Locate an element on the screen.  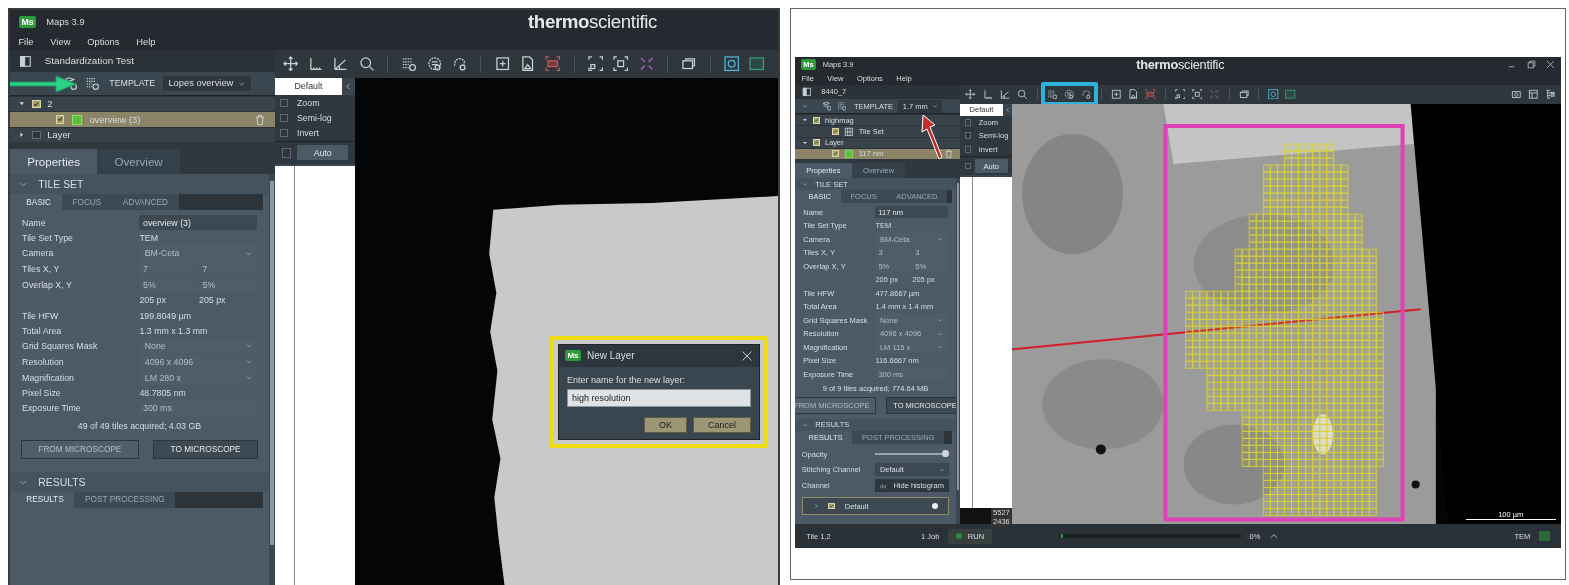
dialog-button: OK is located at coordinates (665, 424).